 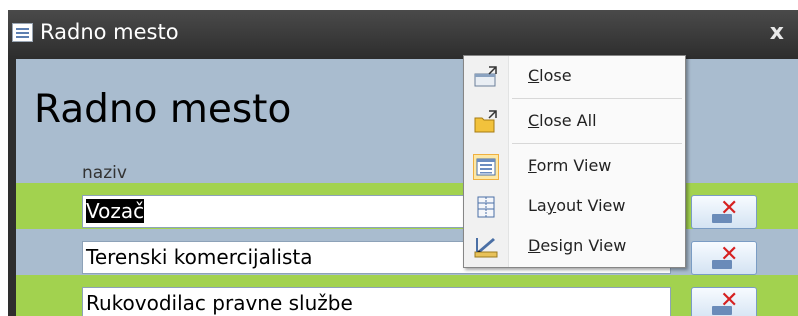 What do you see at coordinates (568, 120) in the screenshot?
I see `menu-label: lose All` at bounding box center [568, 120].